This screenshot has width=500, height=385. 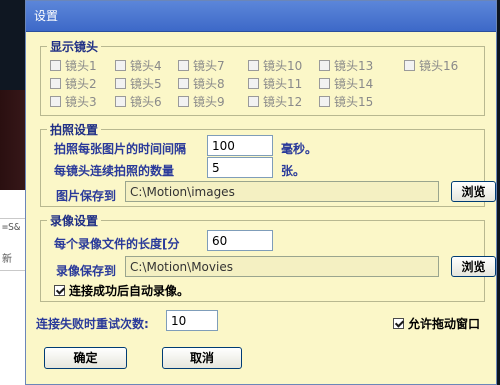 What do you see at coordinates (138, 101) in the screenshot?
I see `camera-checkbox-6: 镜头6` at bounding box center [138, 101].